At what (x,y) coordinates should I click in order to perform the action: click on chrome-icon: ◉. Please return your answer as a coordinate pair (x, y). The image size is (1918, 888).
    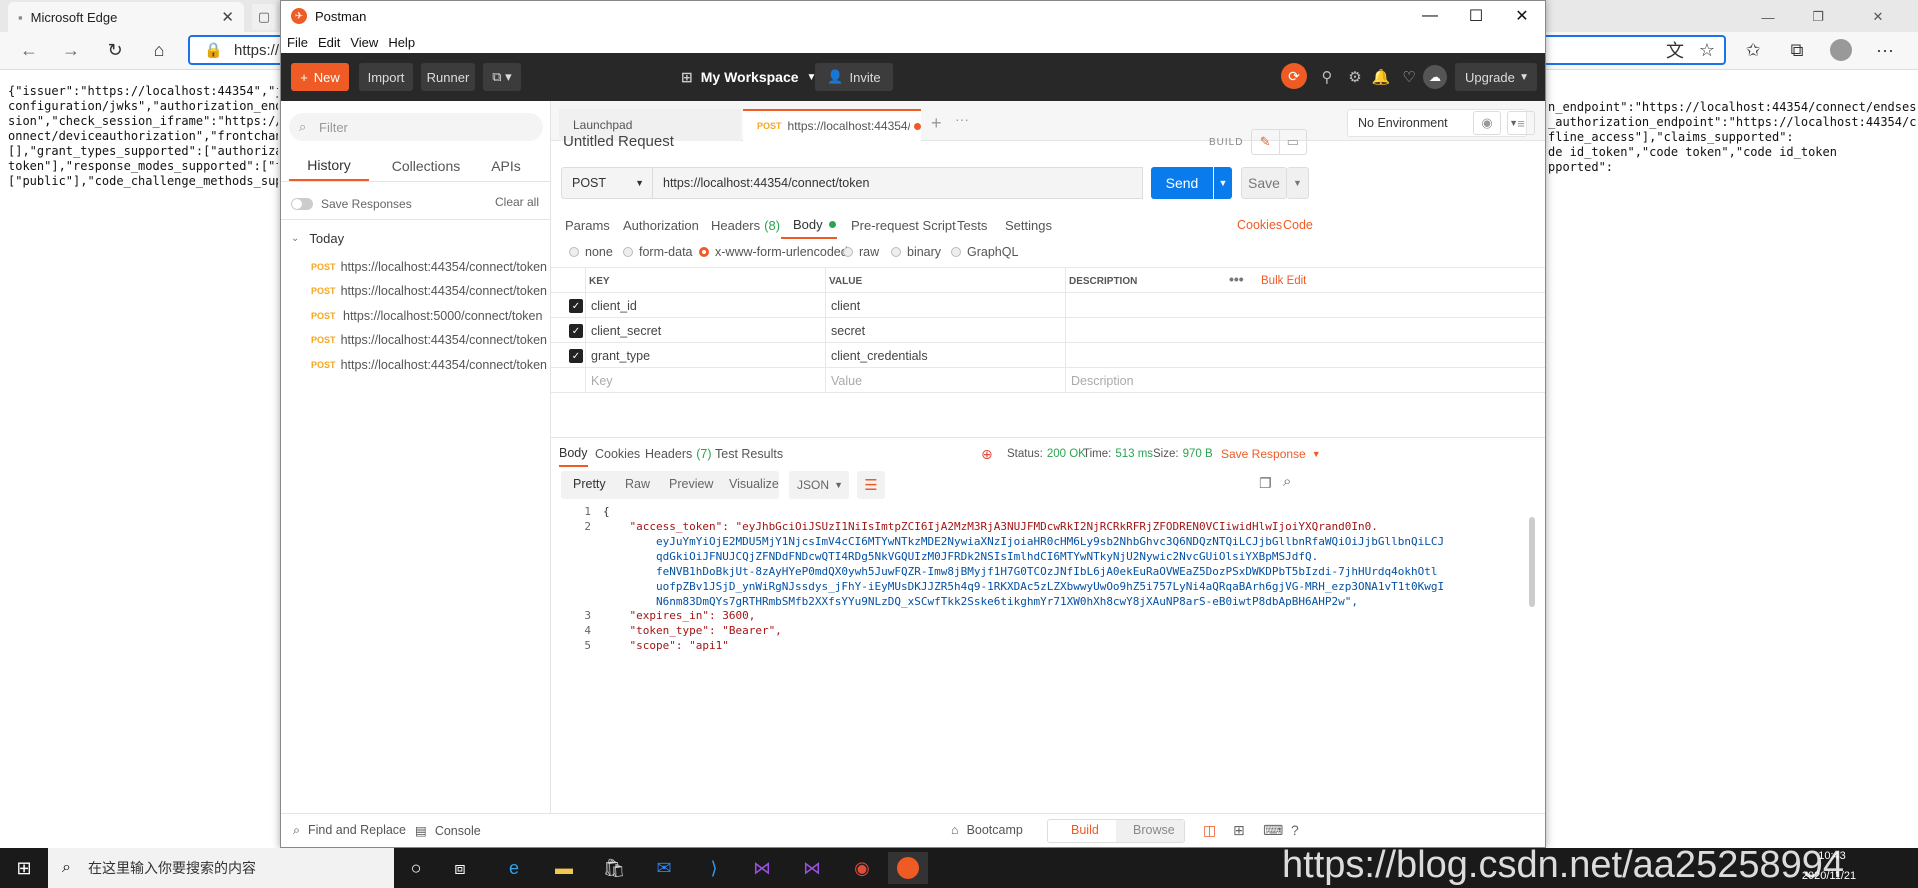
    Looking at the image, I should click on (862, 868).